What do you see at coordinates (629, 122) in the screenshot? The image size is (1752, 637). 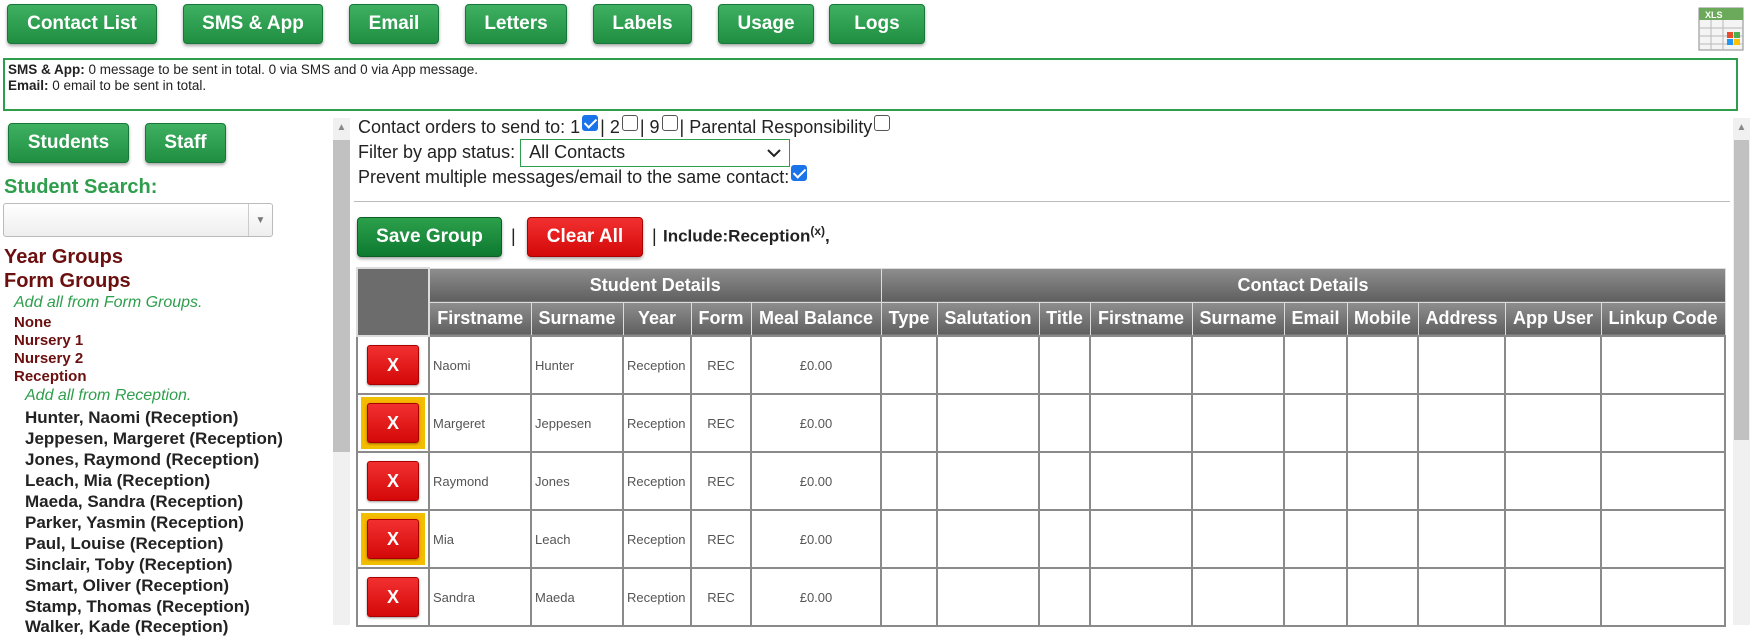 I see `order-2-checkbox` at bounding box center [629, 122].